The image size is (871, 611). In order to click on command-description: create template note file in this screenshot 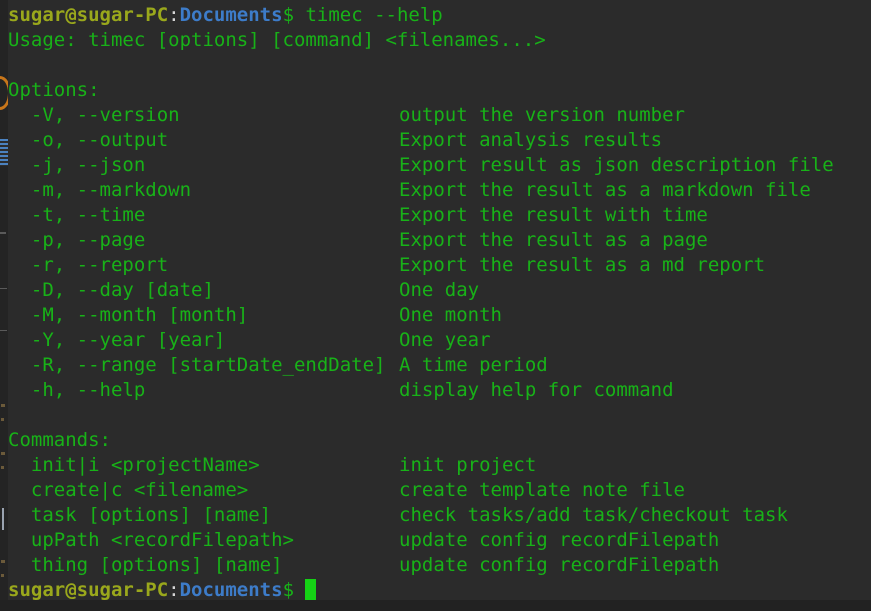, I will do `click(542, 490)`.